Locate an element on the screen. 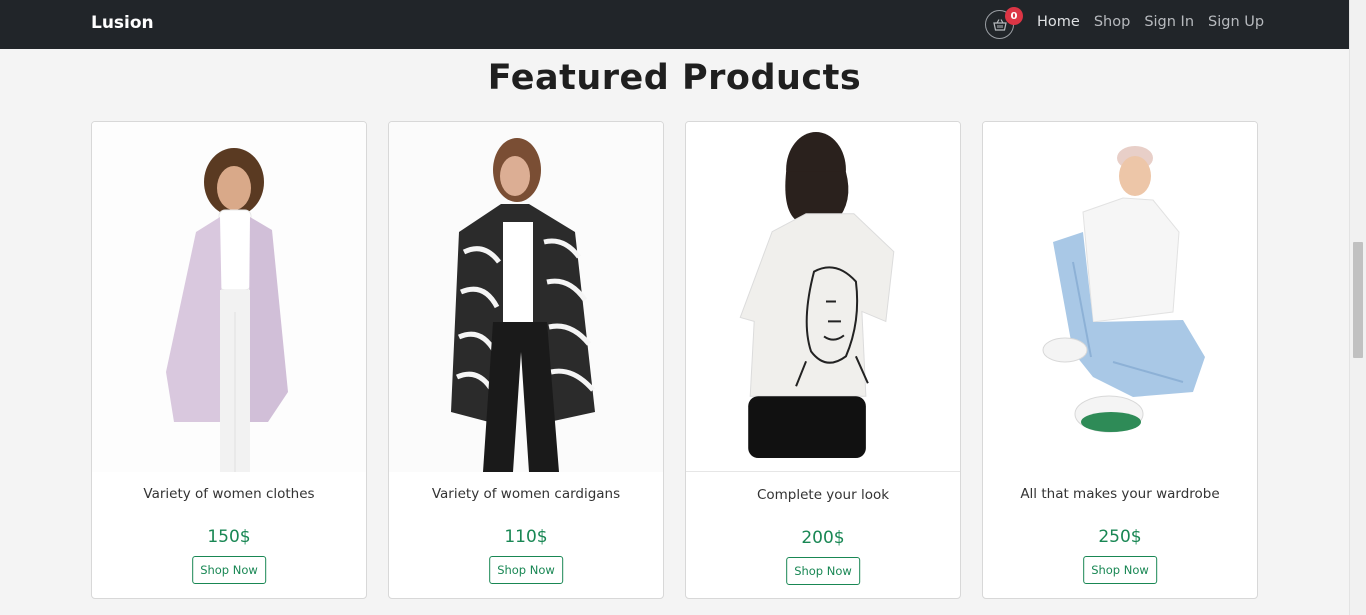 This screenshot has height=615, width=1366. nav-links: Home Shop Sign In Sign Up is located at coordinates (1150, 22).